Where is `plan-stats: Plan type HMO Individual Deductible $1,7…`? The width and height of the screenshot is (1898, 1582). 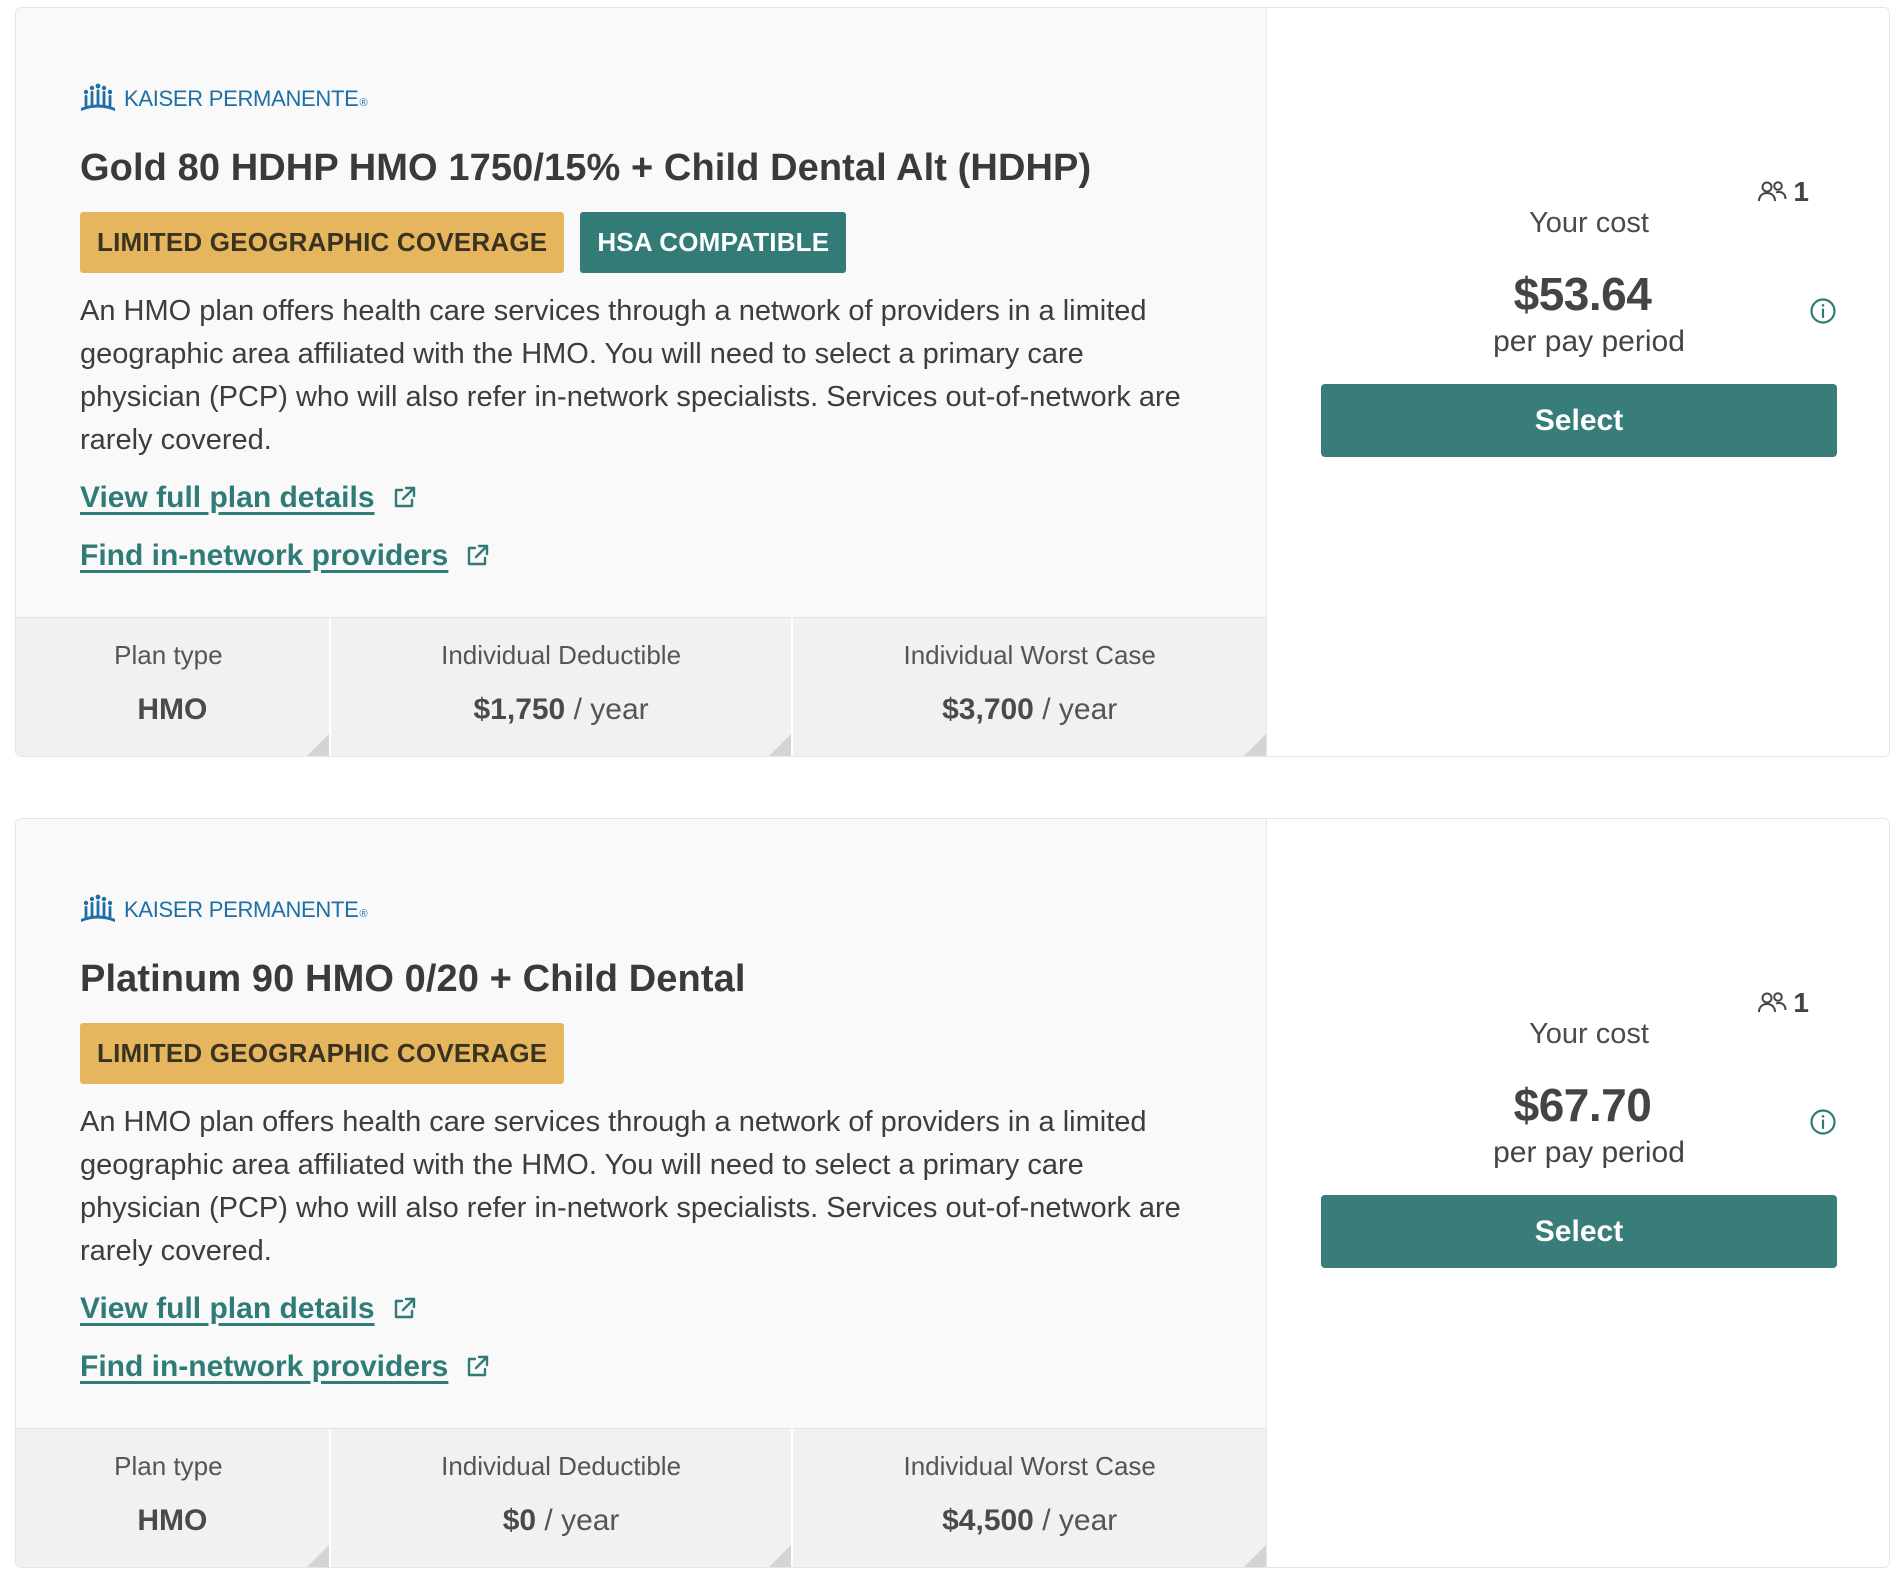
plan-stats: Plan type HMO Individual Deductible $1,7… is located at coordinates (641, 686).